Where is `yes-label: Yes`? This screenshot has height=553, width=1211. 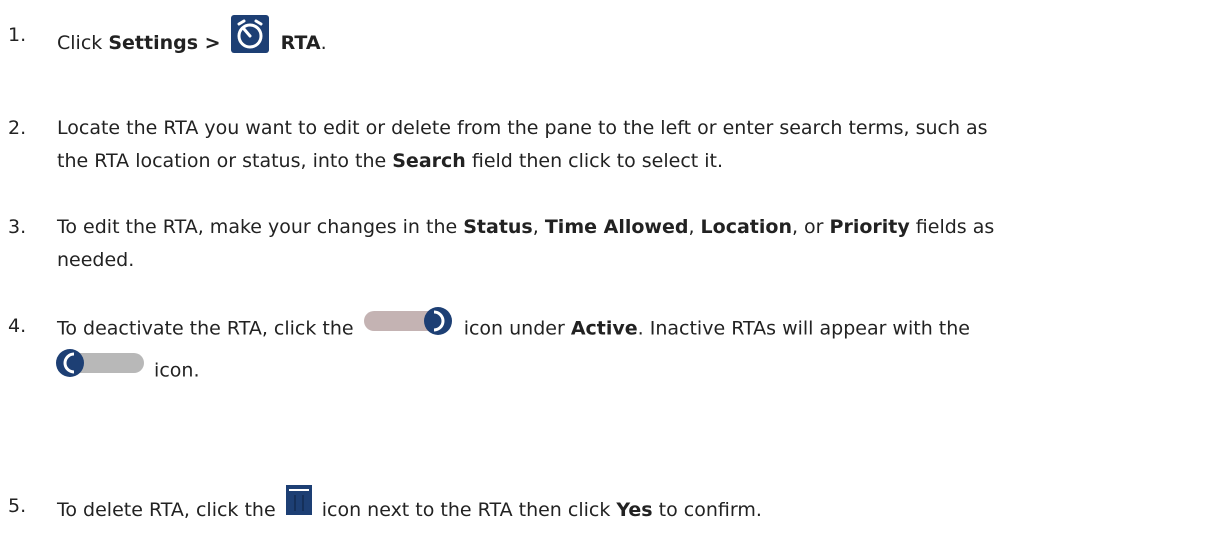
yes-label: Yes is located at coordinates (634, 510).